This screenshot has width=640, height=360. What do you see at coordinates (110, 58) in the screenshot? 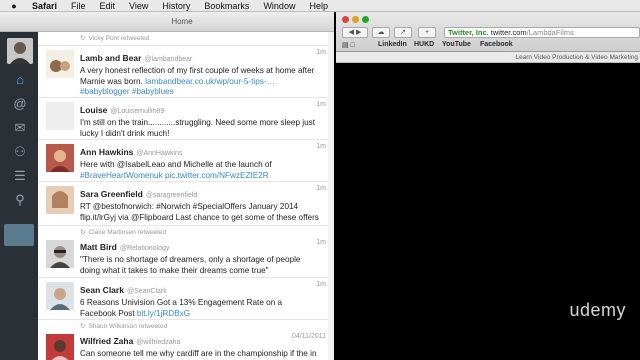
I see `tweet-author: Lamb and Bear` at bounding box center [110, 58].